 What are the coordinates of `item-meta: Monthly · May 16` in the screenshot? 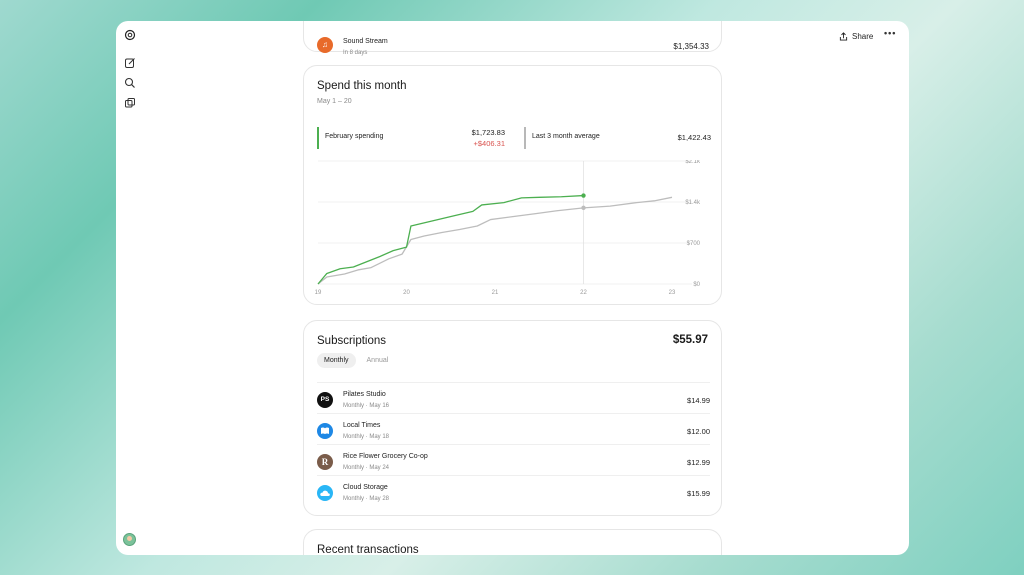 It's located at (366, 406).